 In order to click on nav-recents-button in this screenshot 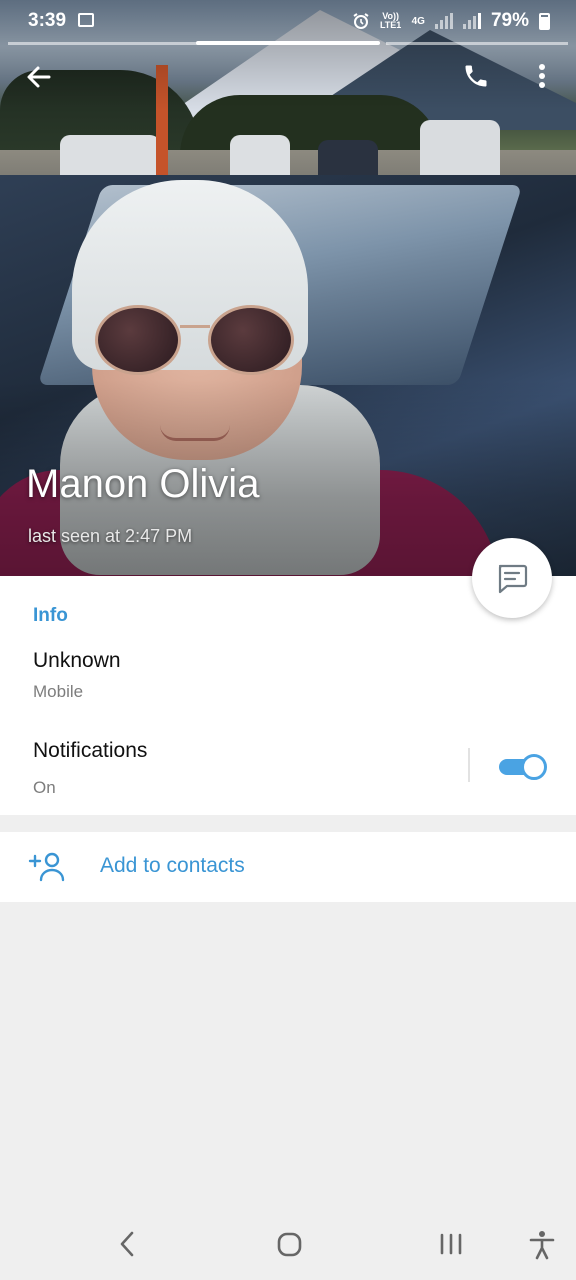, I will do `click(451, 1246)`.